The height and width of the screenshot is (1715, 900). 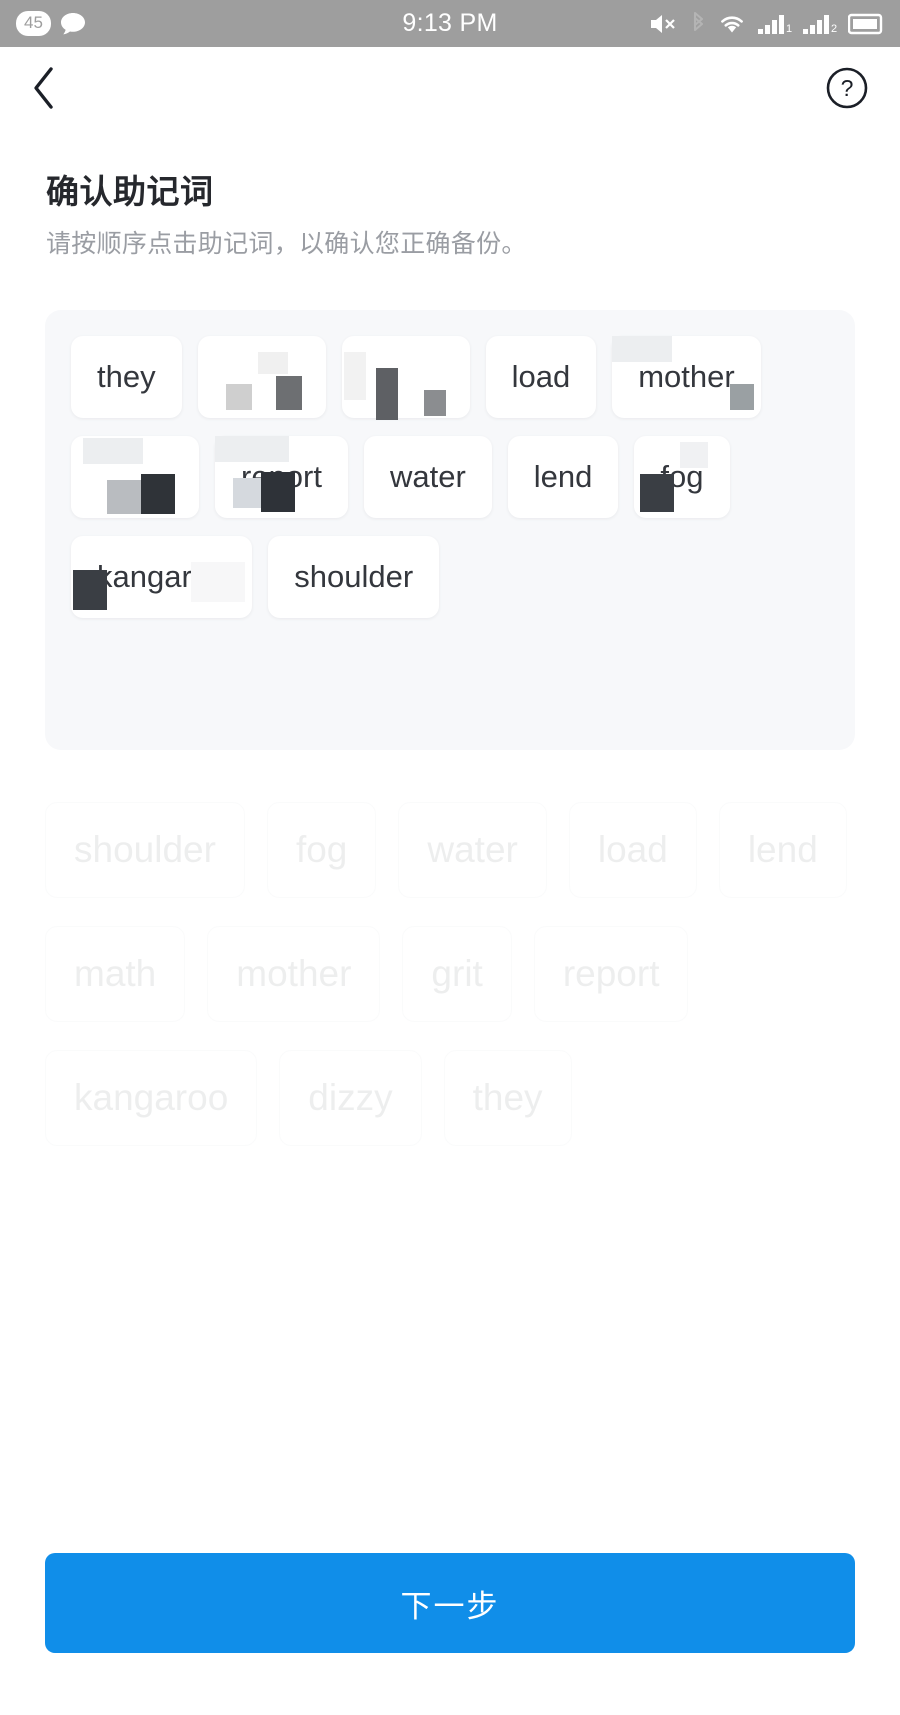 I want to click on footer: 下一步, so click(x=450, y=1634).